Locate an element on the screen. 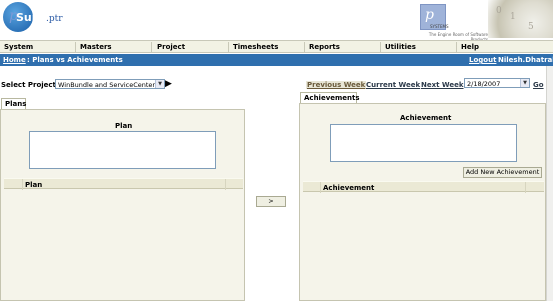  menu-timesheets: Timesheets is located at coordinates (255, 47).